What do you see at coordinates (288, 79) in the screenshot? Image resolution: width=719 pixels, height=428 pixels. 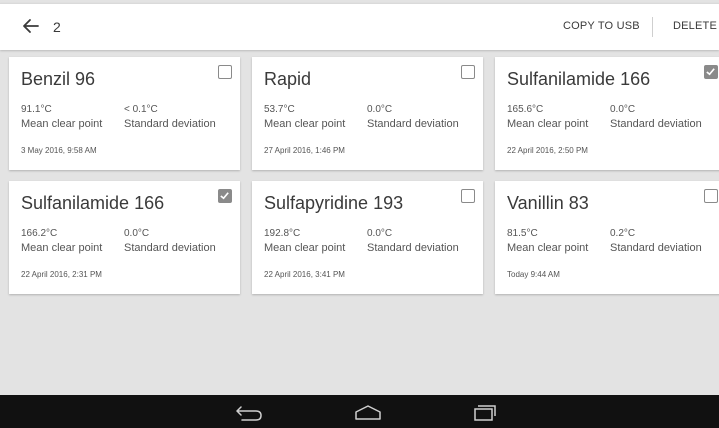 I see `card-title: Rapid` at bounding box center [288, 79].